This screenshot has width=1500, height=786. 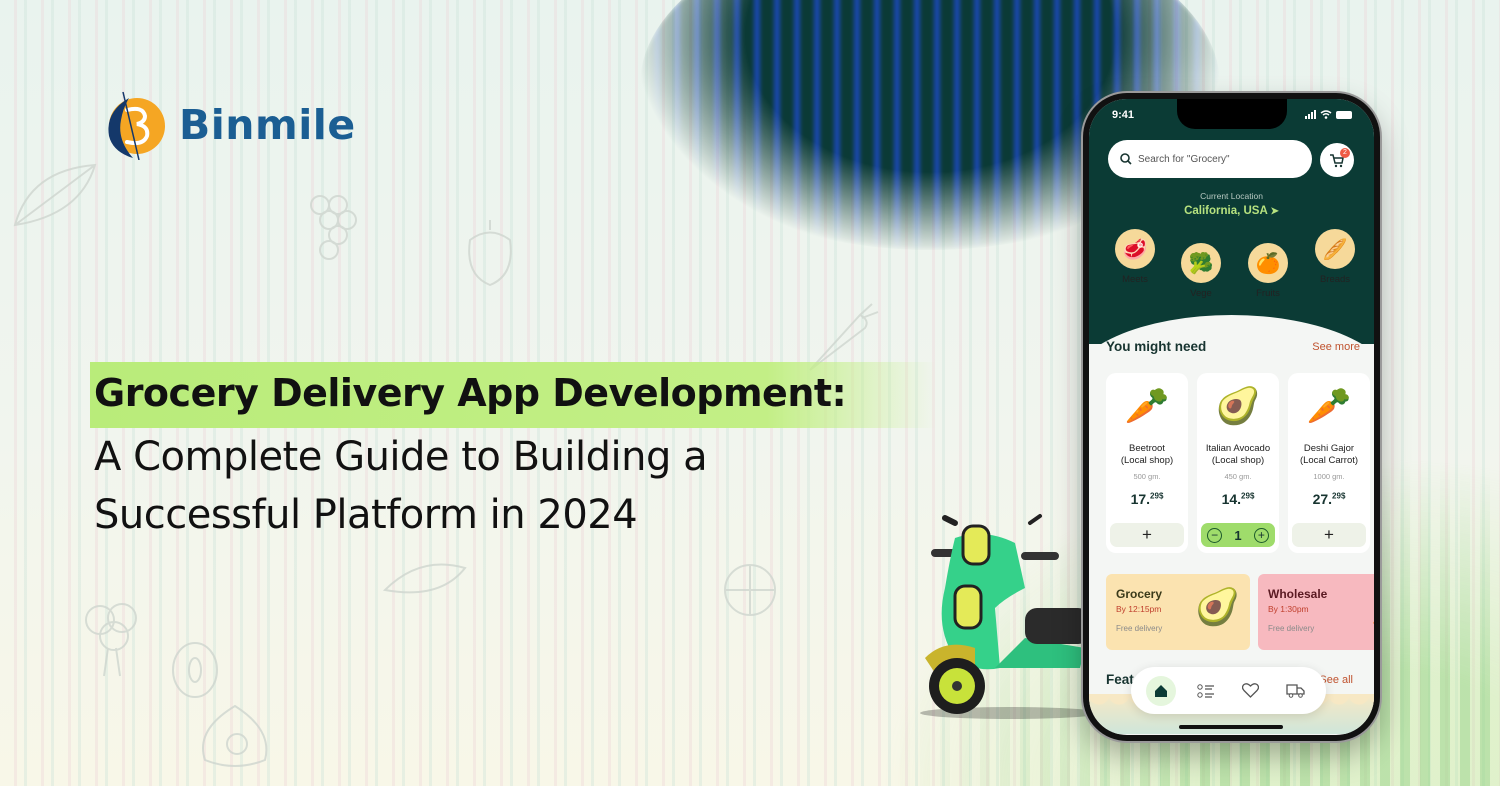 I want to click on category-label: Meets, so click(x=1135, y=279).